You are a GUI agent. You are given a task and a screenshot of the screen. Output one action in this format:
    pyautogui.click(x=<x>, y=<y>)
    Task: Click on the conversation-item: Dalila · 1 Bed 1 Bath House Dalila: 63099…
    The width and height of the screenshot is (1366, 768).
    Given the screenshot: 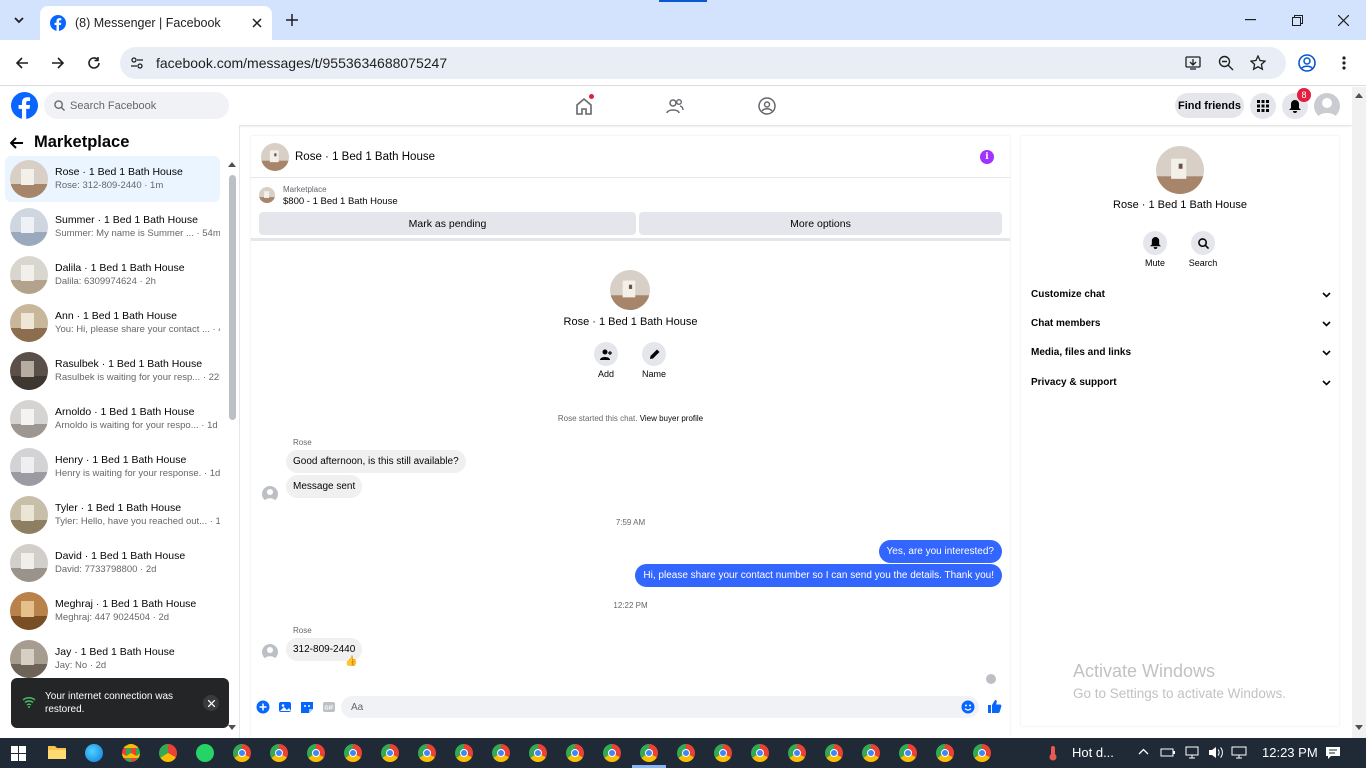 What is the action you would take?
    pyautogui.click(x=112, y=275)
    